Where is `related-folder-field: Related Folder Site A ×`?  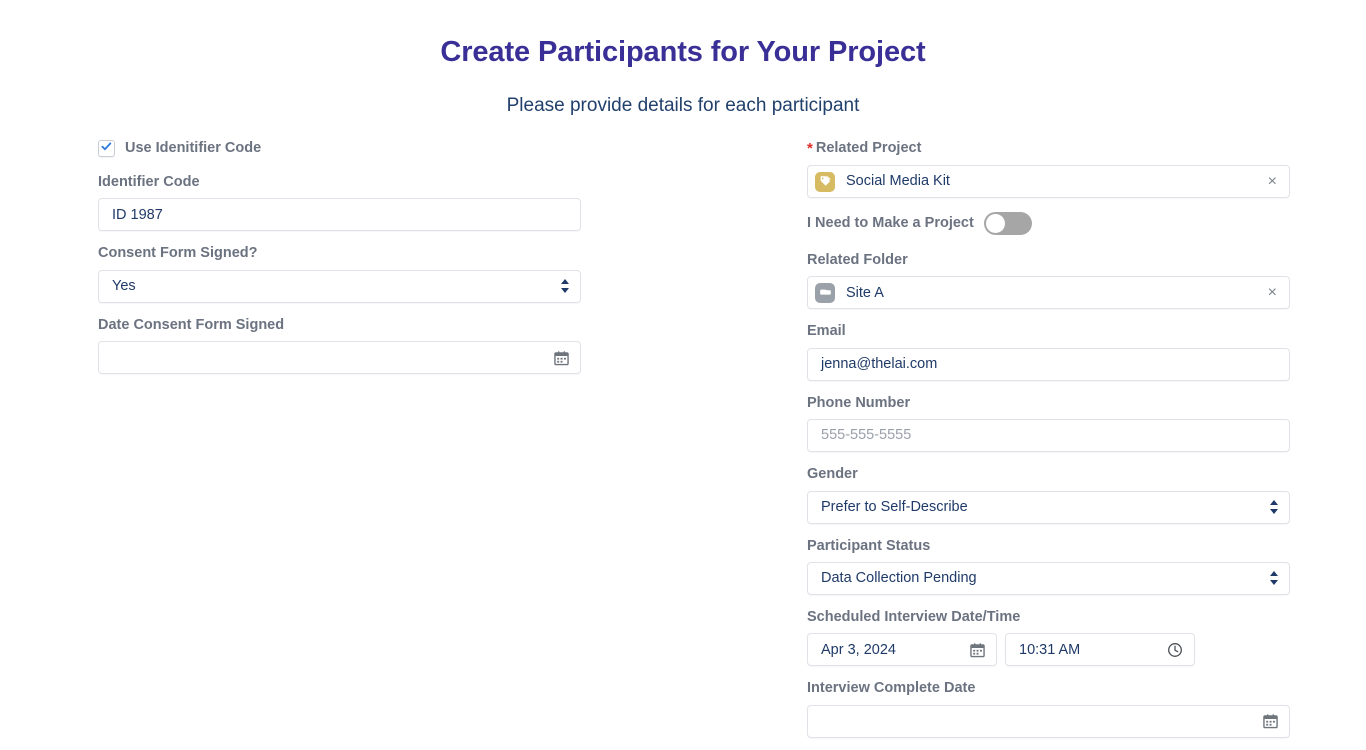 related-folder-field: Related Folder Site A × is located at coordinates (1048, 280).